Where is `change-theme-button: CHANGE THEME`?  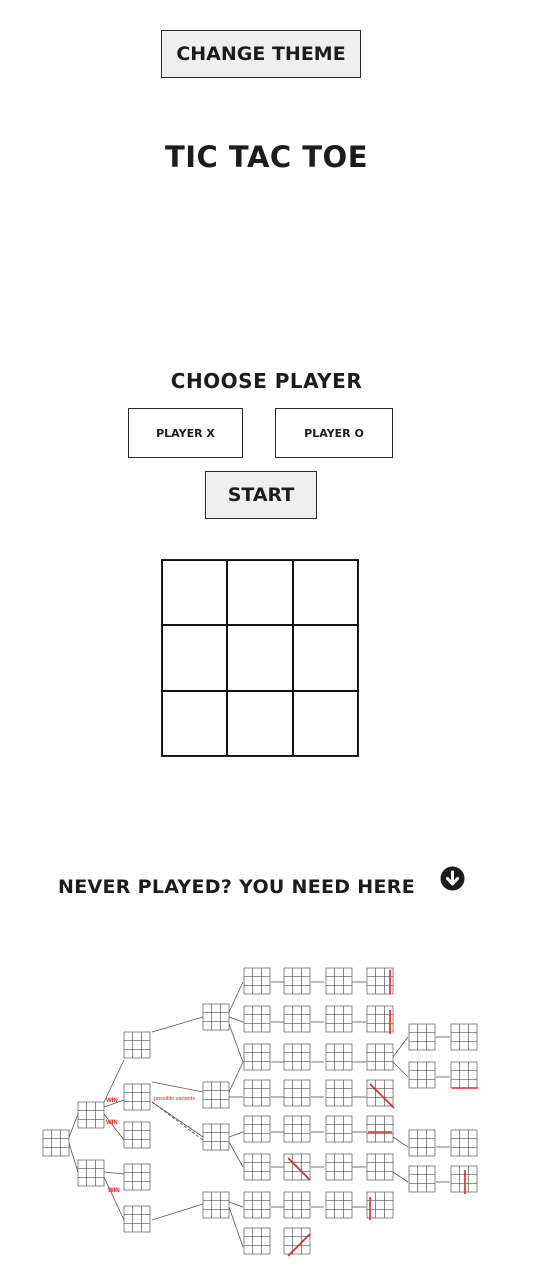
change-theme-button: CHANGE THEME is located at coordinates (261, 54).